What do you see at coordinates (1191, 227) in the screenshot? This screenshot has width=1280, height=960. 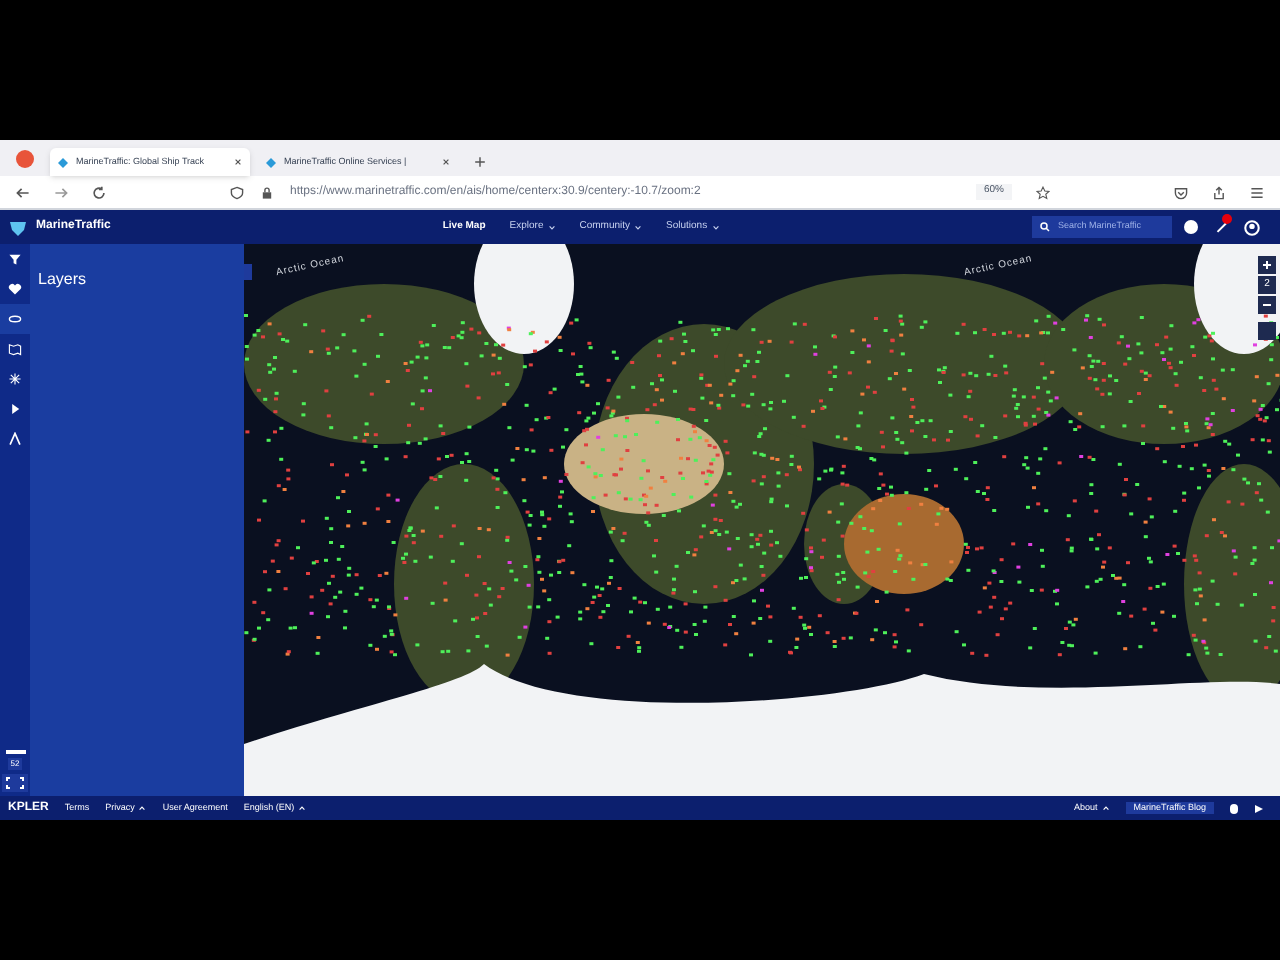 I see `help-icon` at bounding box center [1191, 227].